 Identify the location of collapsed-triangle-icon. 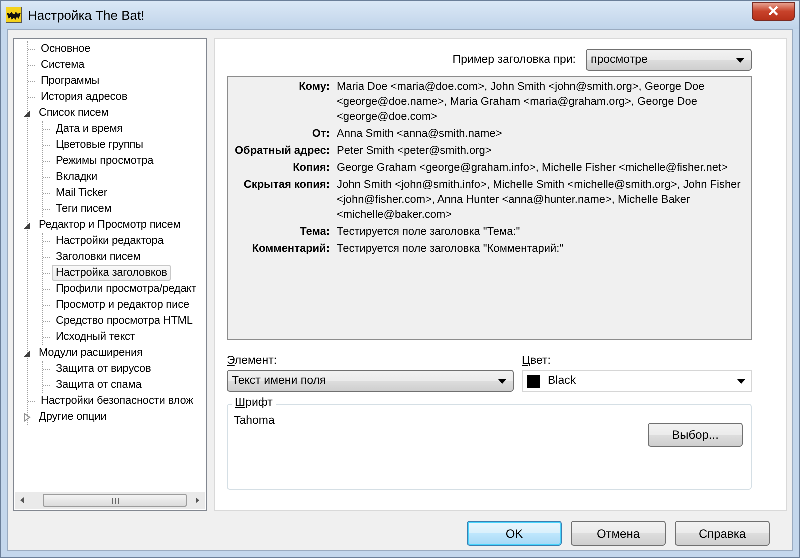
(27, 417).